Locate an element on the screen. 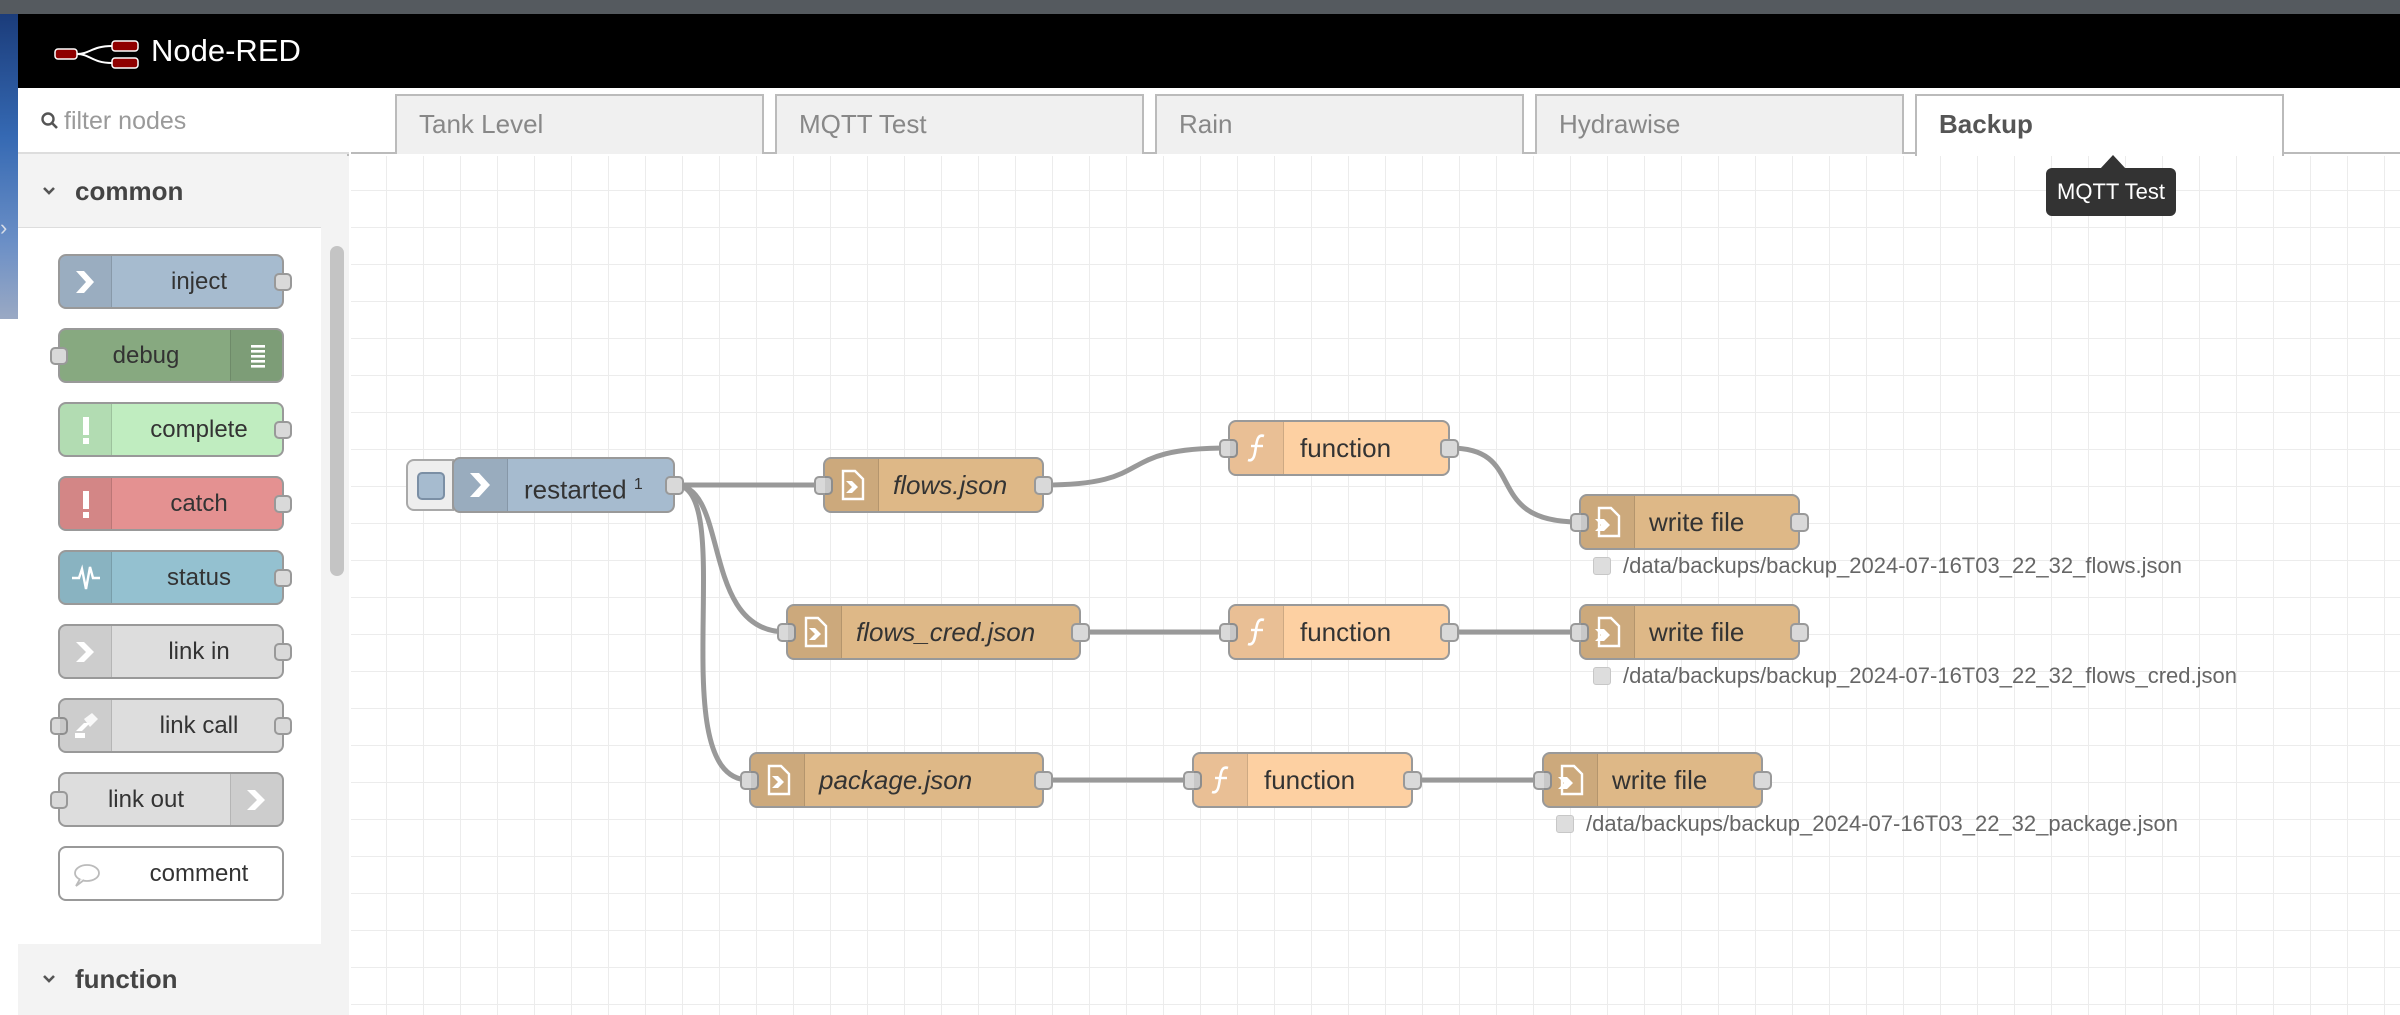  category-header-common: common is located at coordinates (169, 192).